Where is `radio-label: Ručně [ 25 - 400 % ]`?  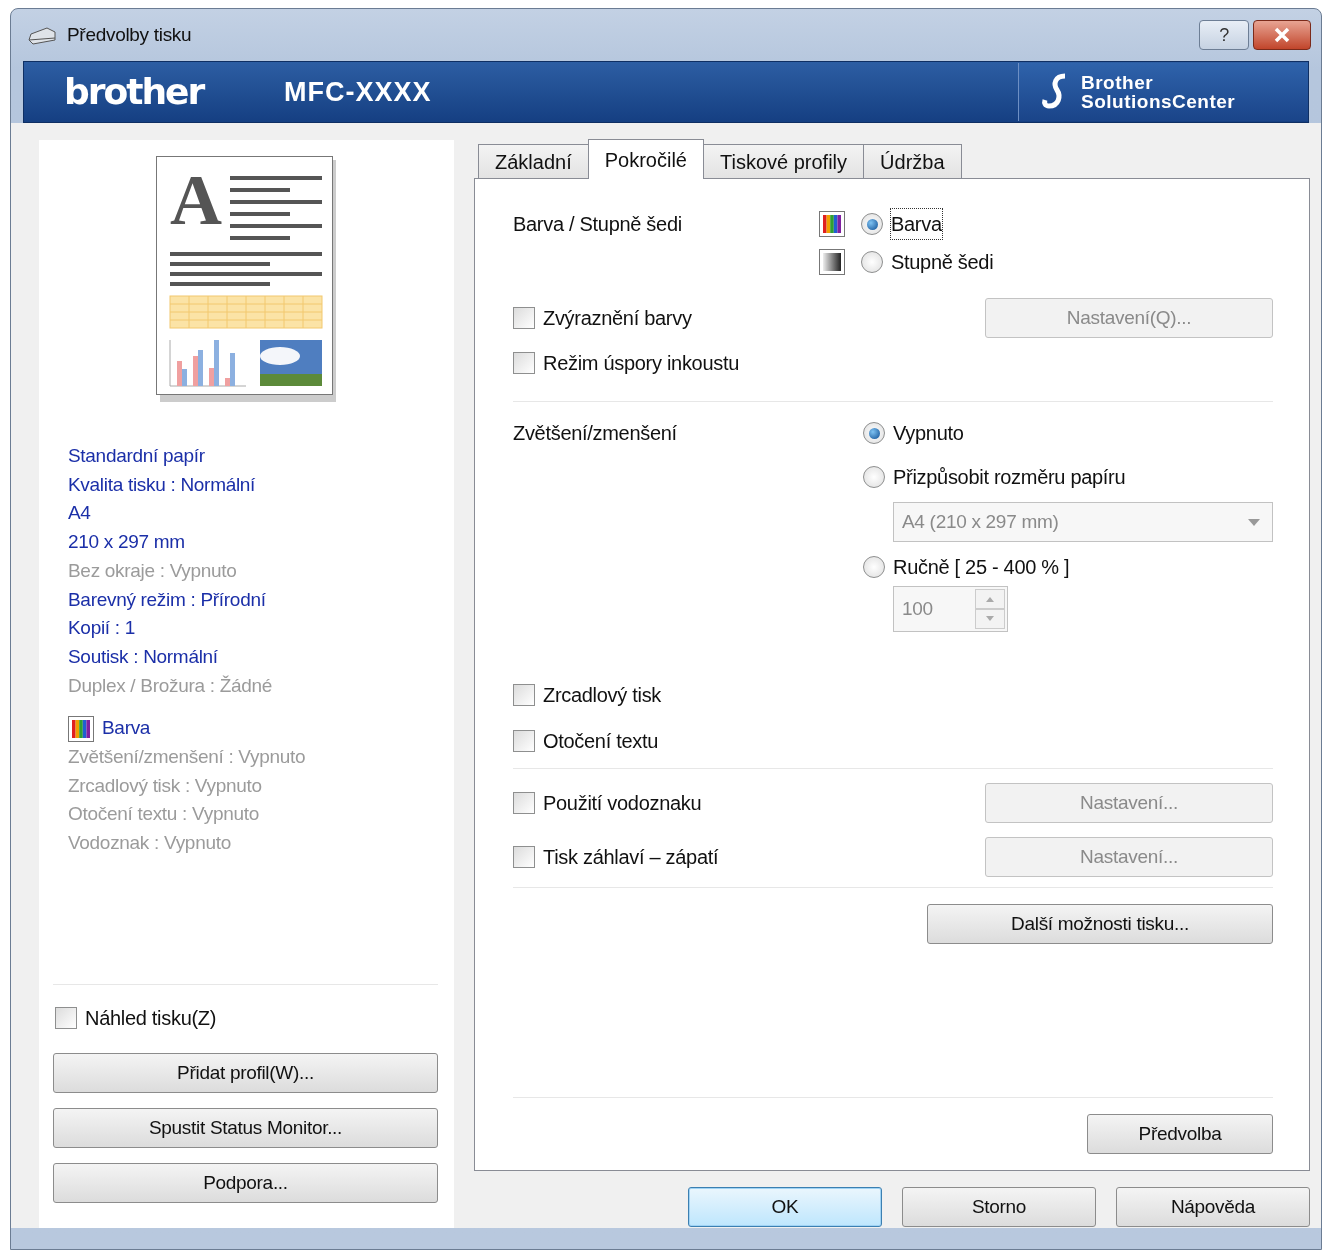 radio-label: Ručně [ 25 - 400 % ] is located at coordinates (981, 567).